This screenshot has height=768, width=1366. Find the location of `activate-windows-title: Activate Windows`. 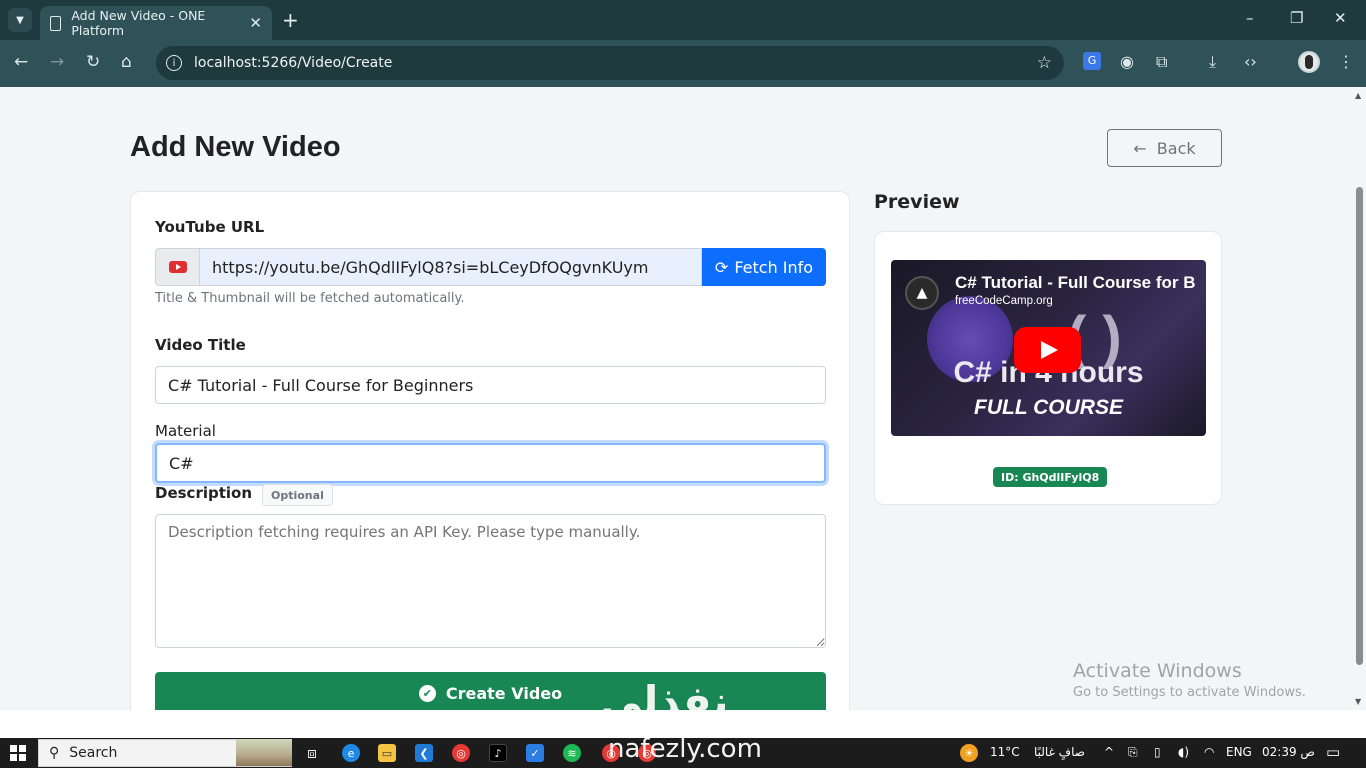

activate-windows-title: Activate Windows is located at coordinates (1157, 671).